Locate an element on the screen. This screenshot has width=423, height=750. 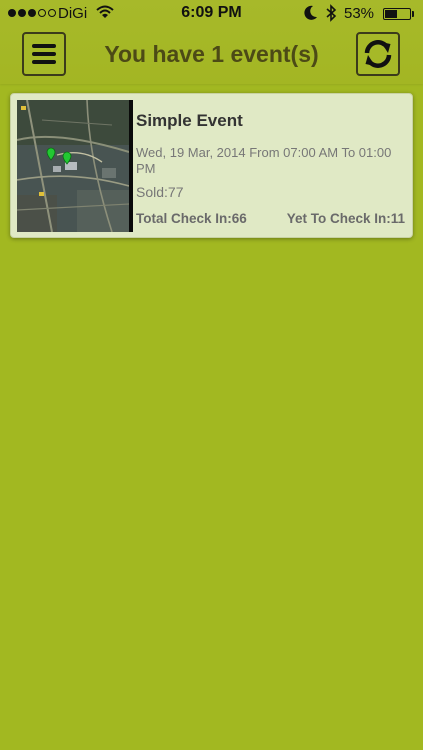
bluetooth-icon is located at coordinates (331, 13).